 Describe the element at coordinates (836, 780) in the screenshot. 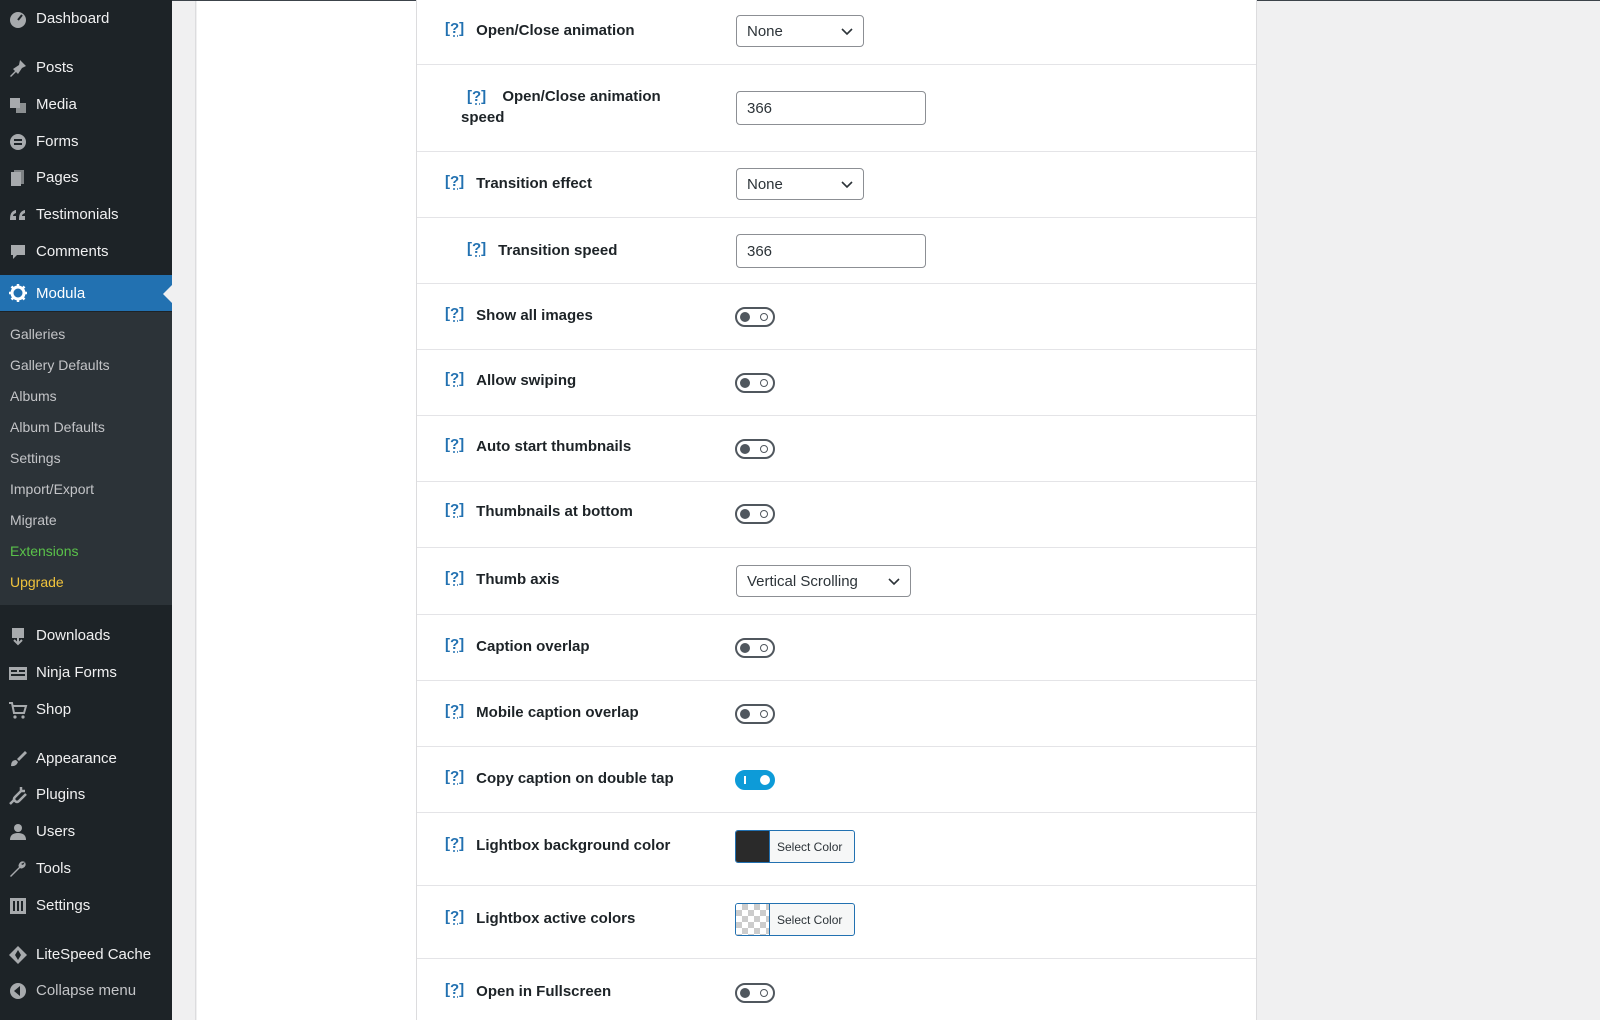

I see `setting-copy-caption: [?] Copy caption on double tap` at that location.